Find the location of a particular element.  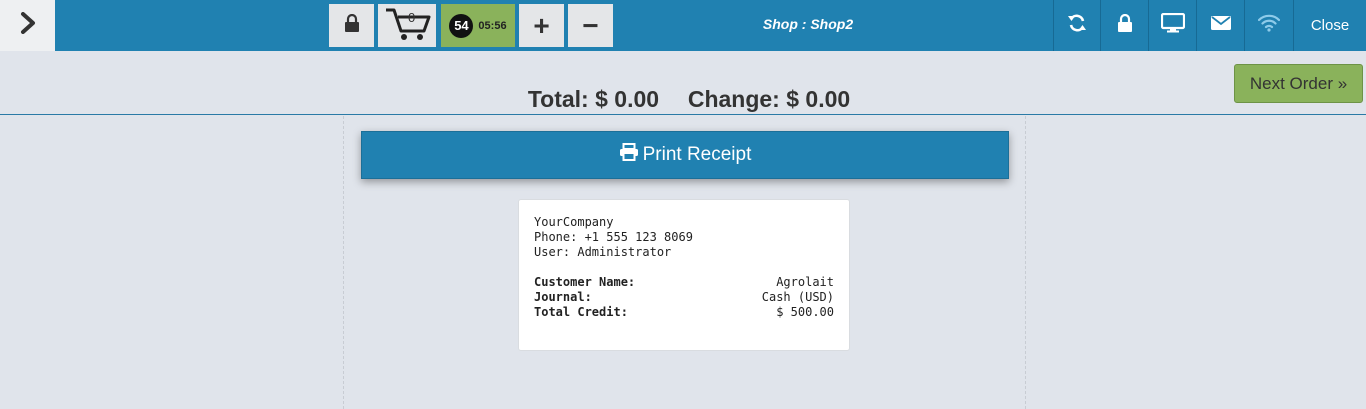

remove-order-button: − is located at coordinates (590, 25).